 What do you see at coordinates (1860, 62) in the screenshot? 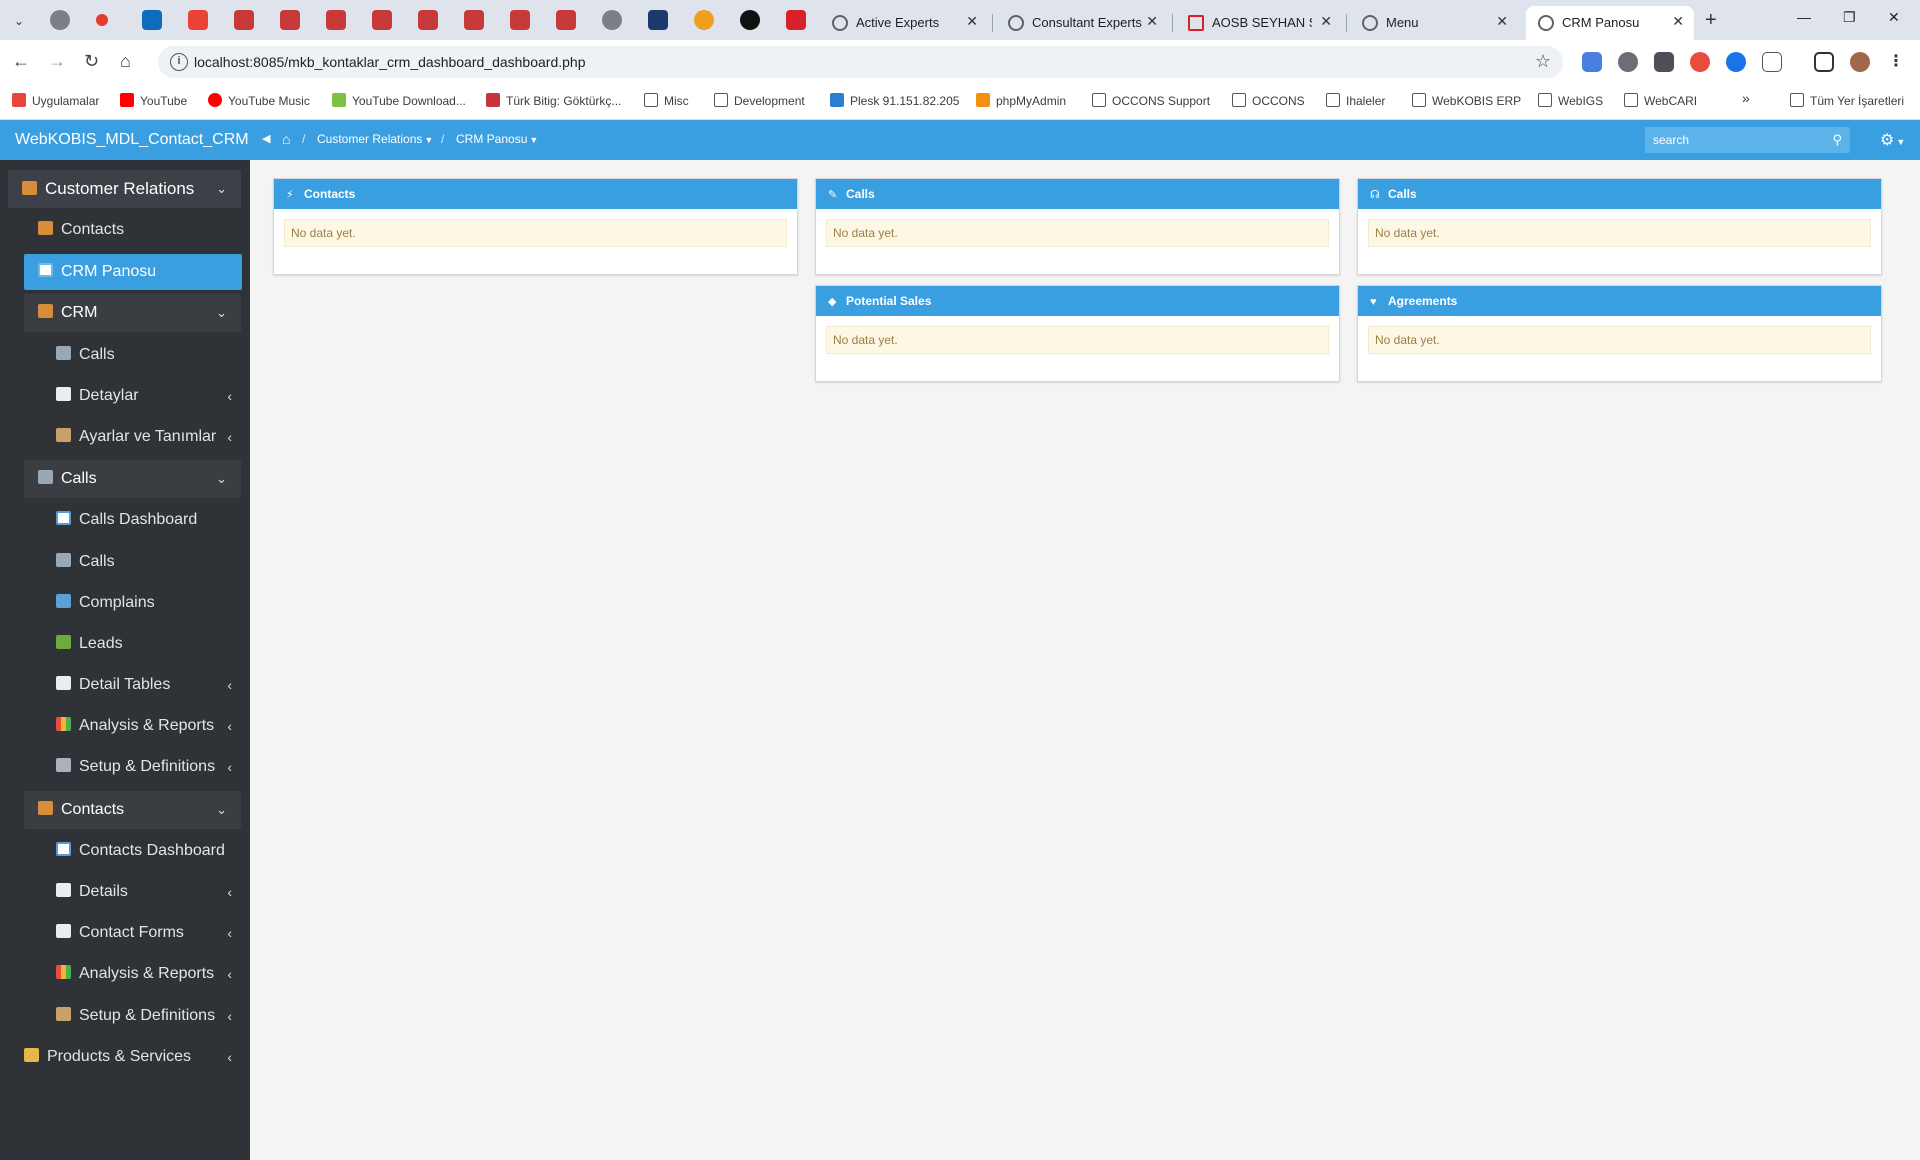
I see `profile-avatar` at bounding box center [1860, 62].